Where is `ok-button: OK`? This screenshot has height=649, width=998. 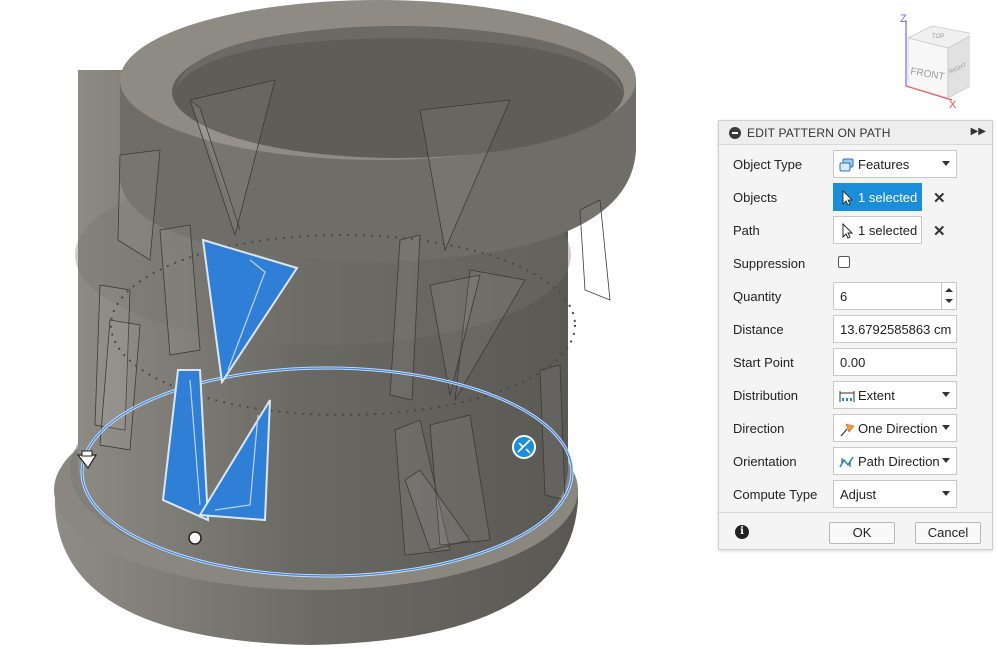
ok-button: OK is located at coordinates (862, 533).